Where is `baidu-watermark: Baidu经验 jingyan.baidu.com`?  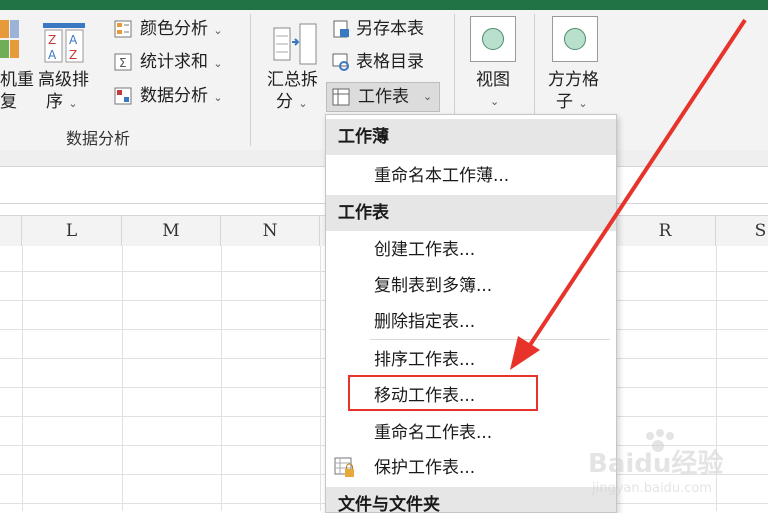
baidu-watermark: Baidu经验 jingyan.baidu.com is located at coordinates (673, 463).